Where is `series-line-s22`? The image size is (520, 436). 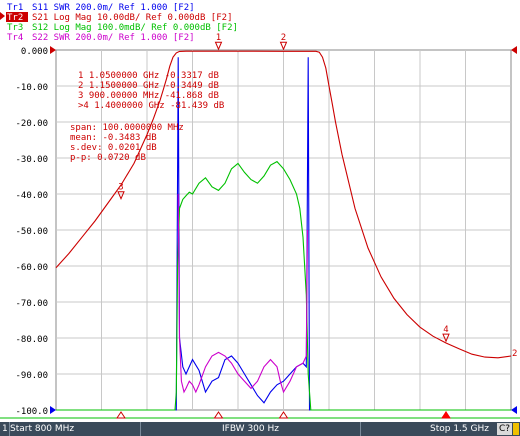
series-line-s22 is located at coordinates (243, 293).